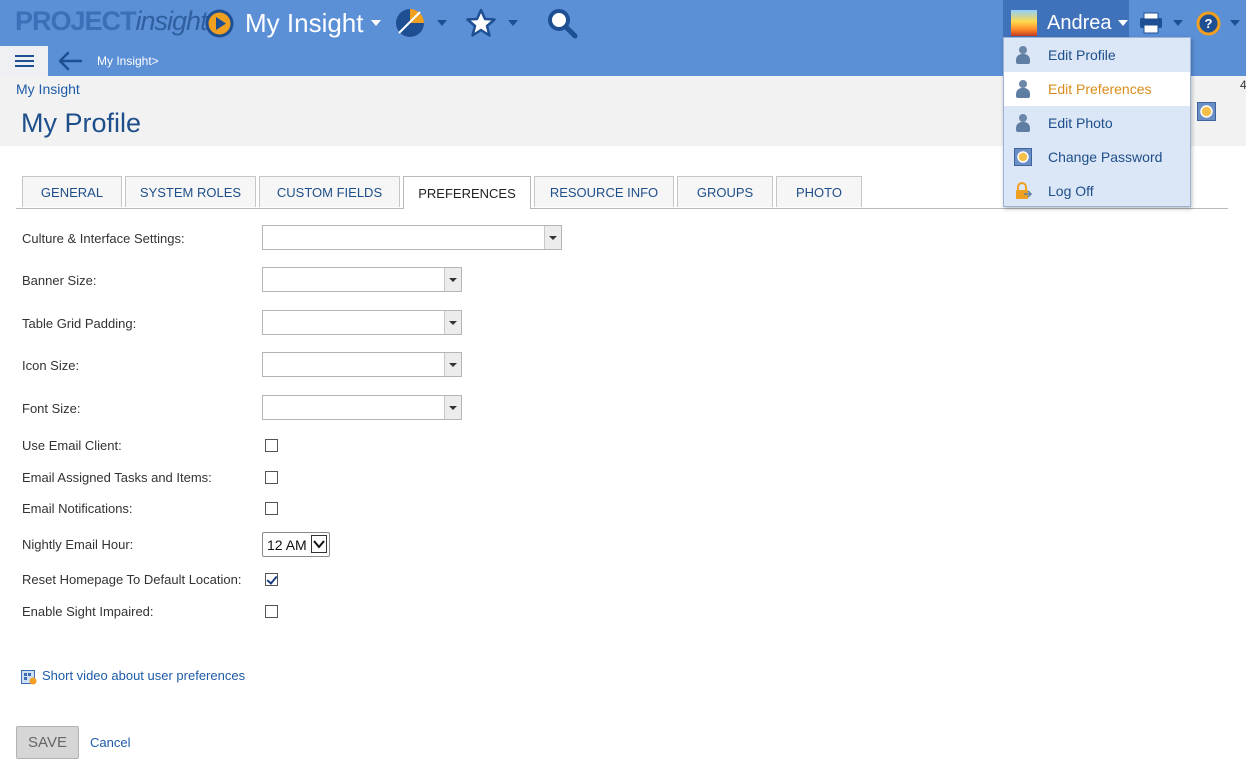 This screenshot has height=774, width=1246. Describe the element at coordinates (1024, 23) in the screenshot. I see `avatar` at that location.